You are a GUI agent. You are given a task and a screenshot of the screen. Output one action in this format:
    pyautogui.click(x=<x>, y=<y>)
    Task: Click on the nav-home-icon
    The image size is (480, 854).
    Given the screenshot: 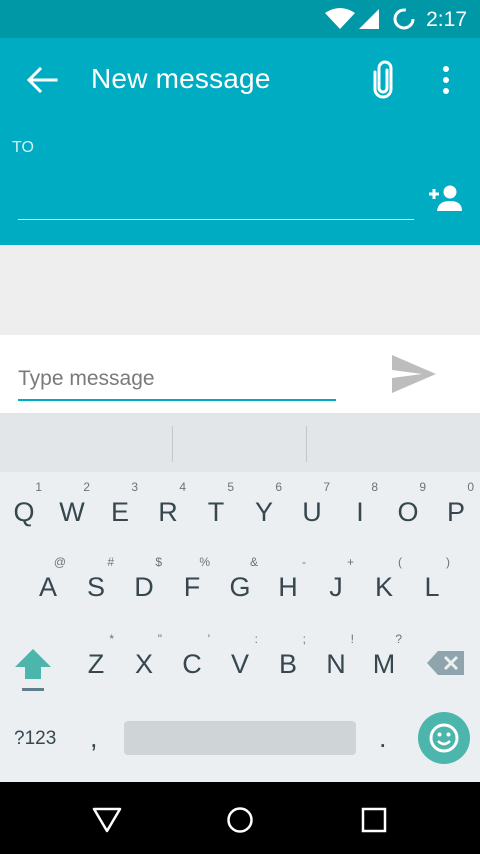 What is the action you would take?
    pyautogui.click(x=240, y=820)
    